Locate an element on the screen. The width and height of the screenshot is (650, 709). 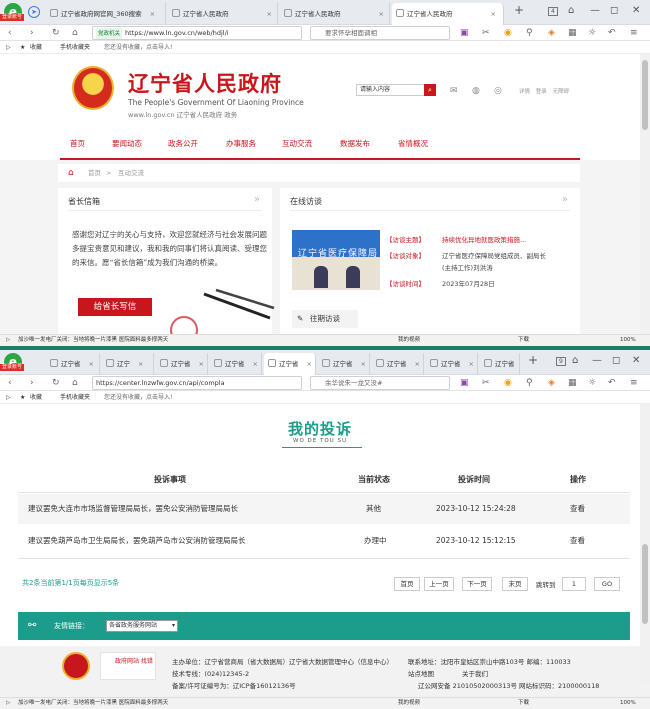
search-input: 余华说朱一龙又没# is located at coordinates (380, 383).